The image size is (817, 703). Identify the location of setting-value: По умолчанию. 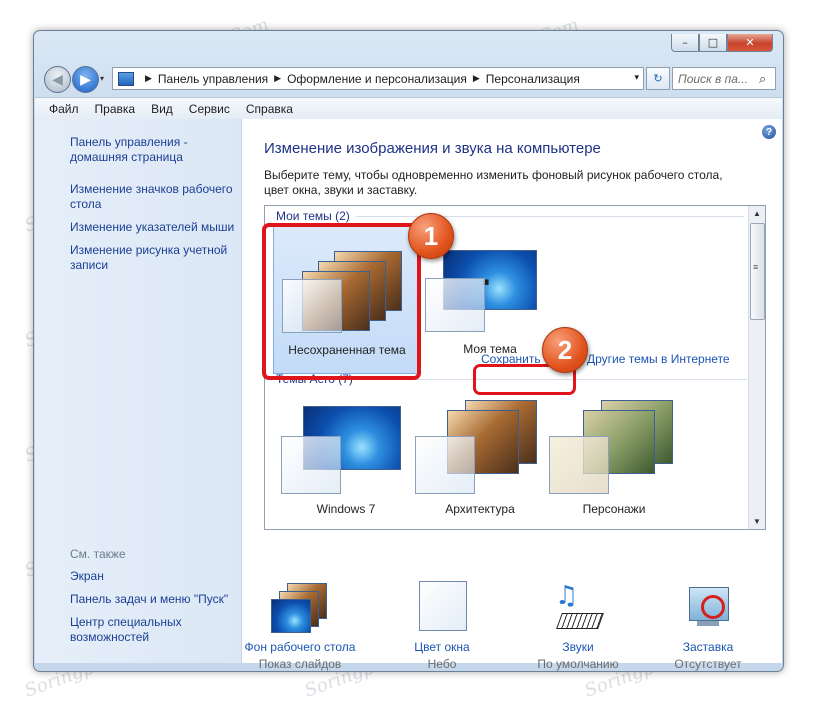
(578, 664).